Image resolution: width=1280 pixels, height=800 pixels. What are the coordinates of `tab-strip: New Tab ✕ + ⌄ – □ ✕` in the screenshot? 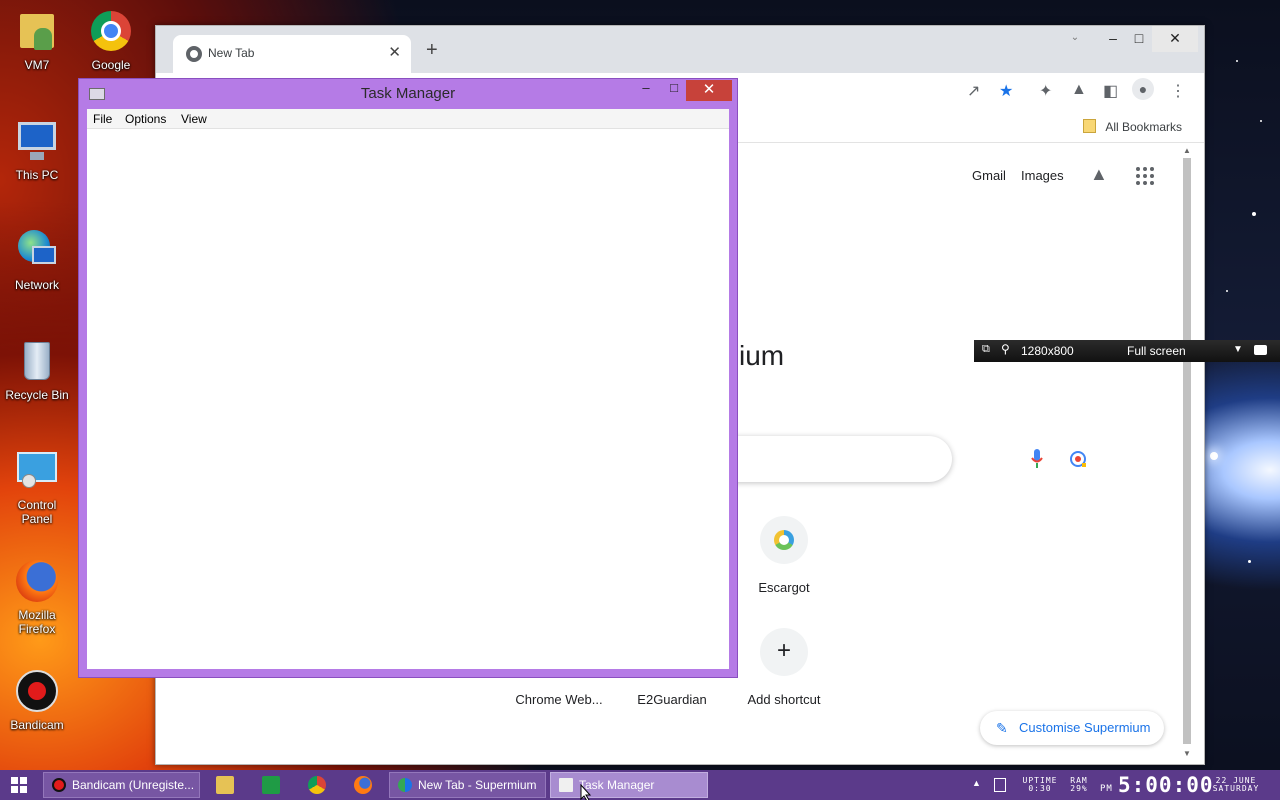 It's located at (680, 49).